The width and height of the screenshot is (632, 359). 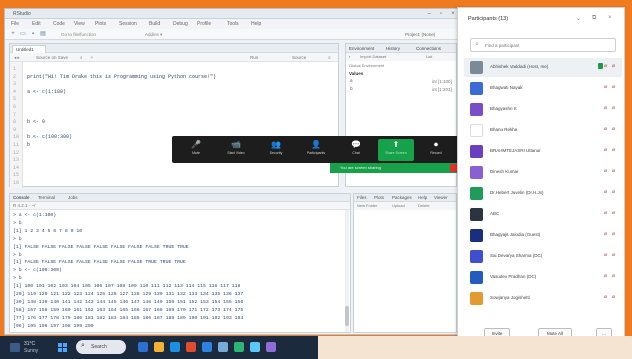 What do you see at coordinates (543, 214) in the screenshot?
I see `participant-row: ABC ⌀ ⌀` at bounding box center [543, 214].